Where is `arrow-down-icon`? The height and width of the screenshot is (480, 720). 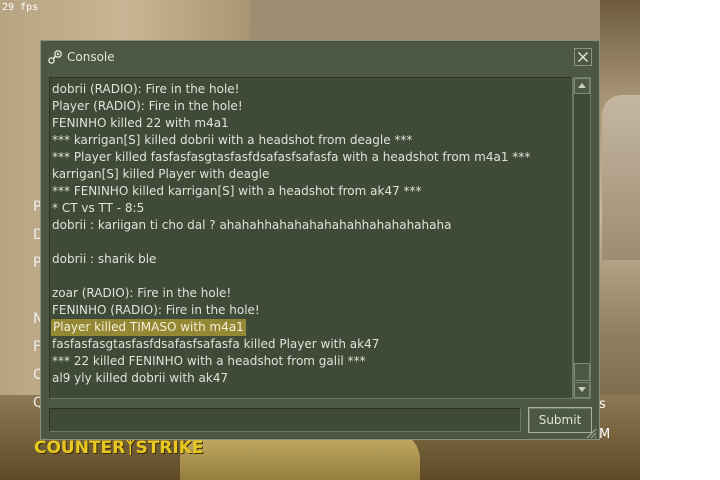
arrow-down-icon is located at coordinates (582, 389).